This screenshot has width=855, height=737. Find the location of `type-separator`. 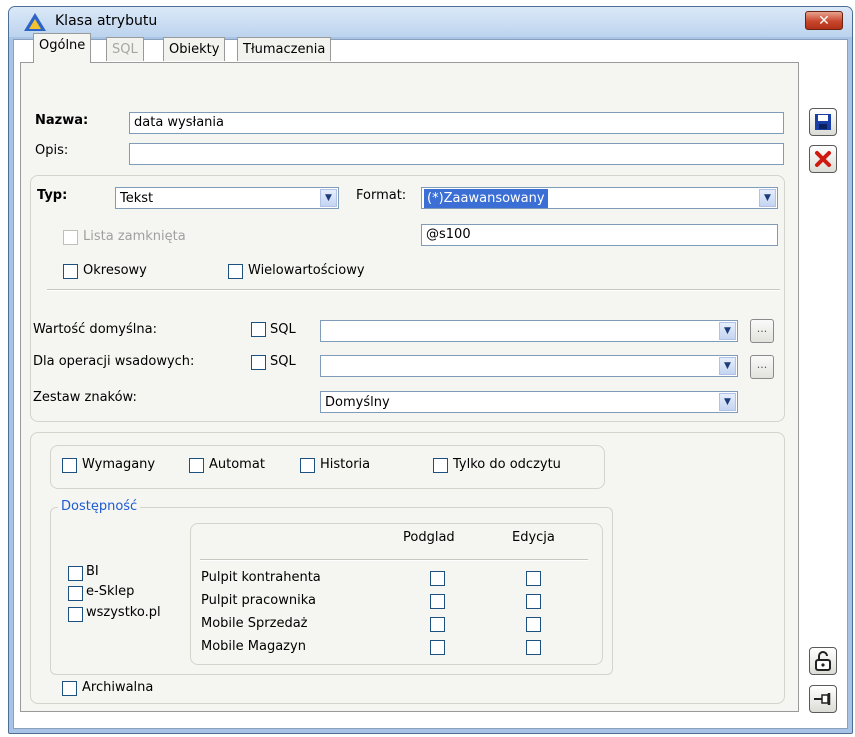

type-separator is located at coordinates (413, 290).